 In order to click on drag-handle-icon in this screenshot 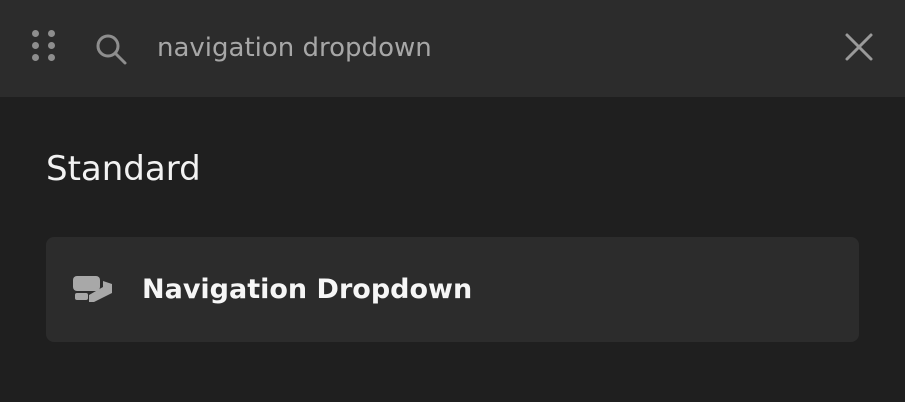, I will do `click(46, 47)`.